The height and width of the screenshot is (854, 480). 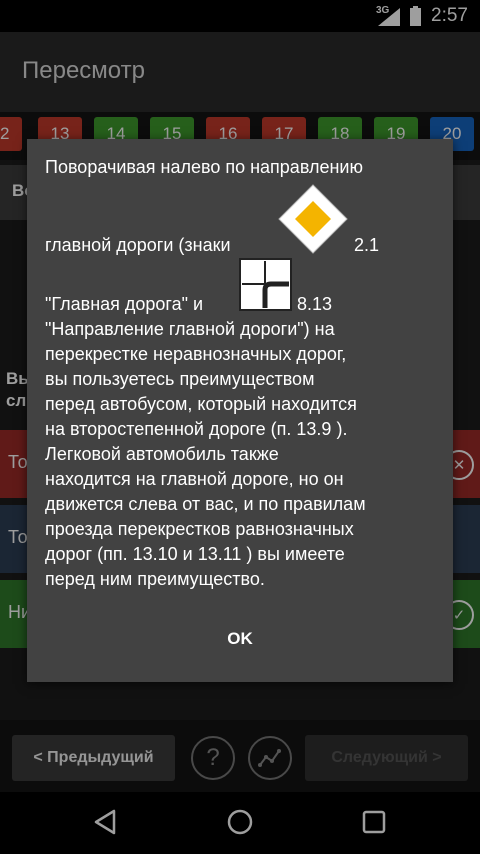 What do you see at coordinates (315, 304) in the screenshot?
I see `sign-code: 8.13` at bounding box center [315, 304].